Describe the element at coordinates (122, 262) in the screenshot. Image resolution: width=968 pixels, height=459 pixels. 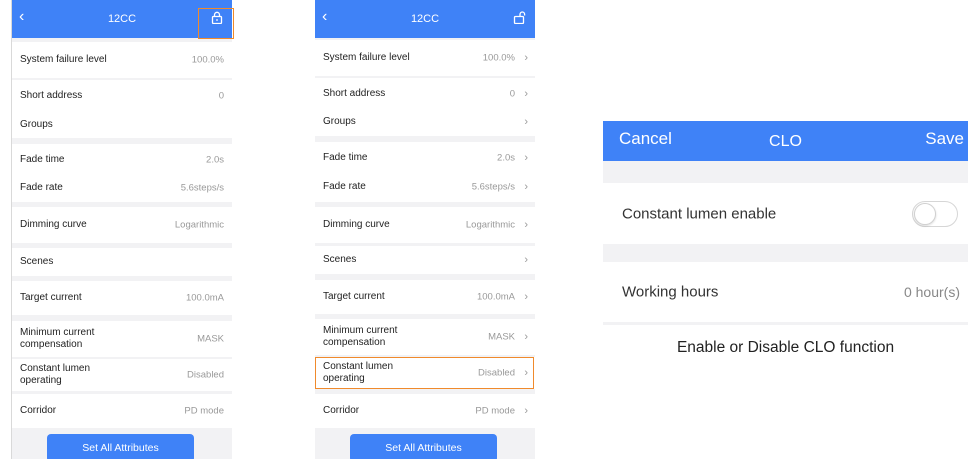
I see `settings-row: Scenes` at that location.